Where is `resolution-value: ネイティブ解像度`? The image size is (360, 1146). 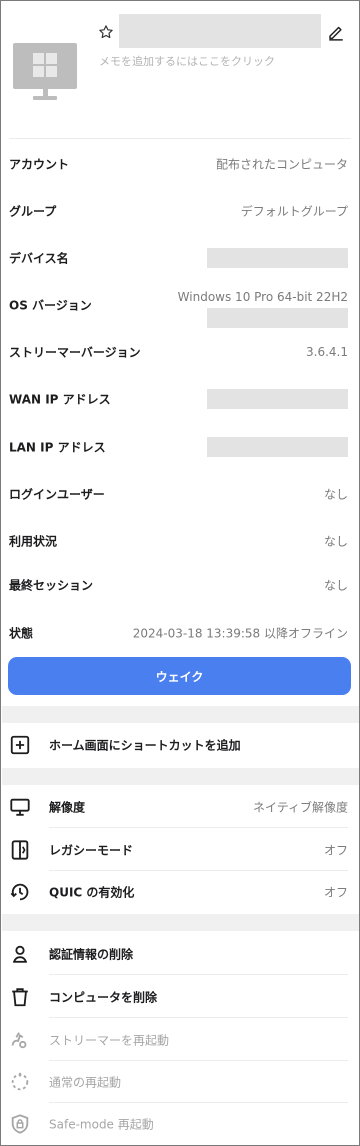
resolution-value: ネイティブ解像度 is located at coordinates (300, 807).